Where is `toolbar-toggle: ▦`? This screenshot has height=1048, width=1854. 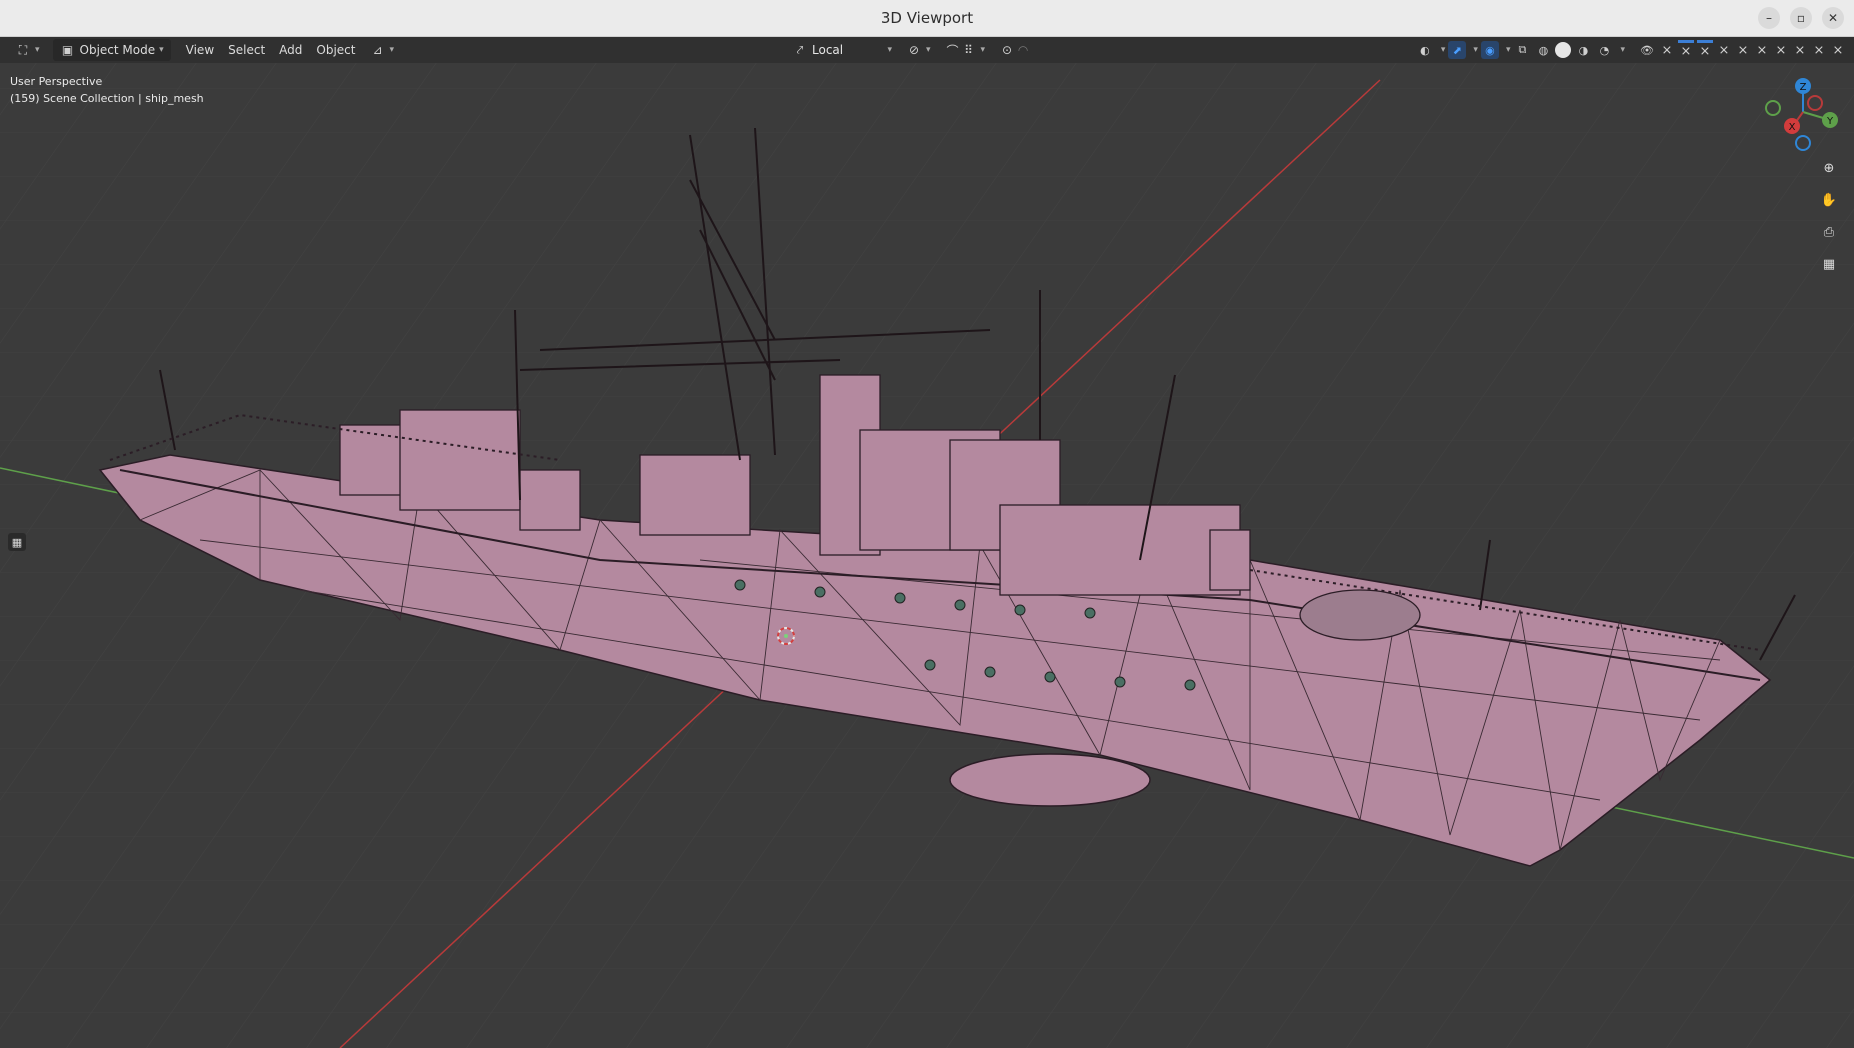
toolbar-toggle: ▦ is located at coordinates (17, 542).